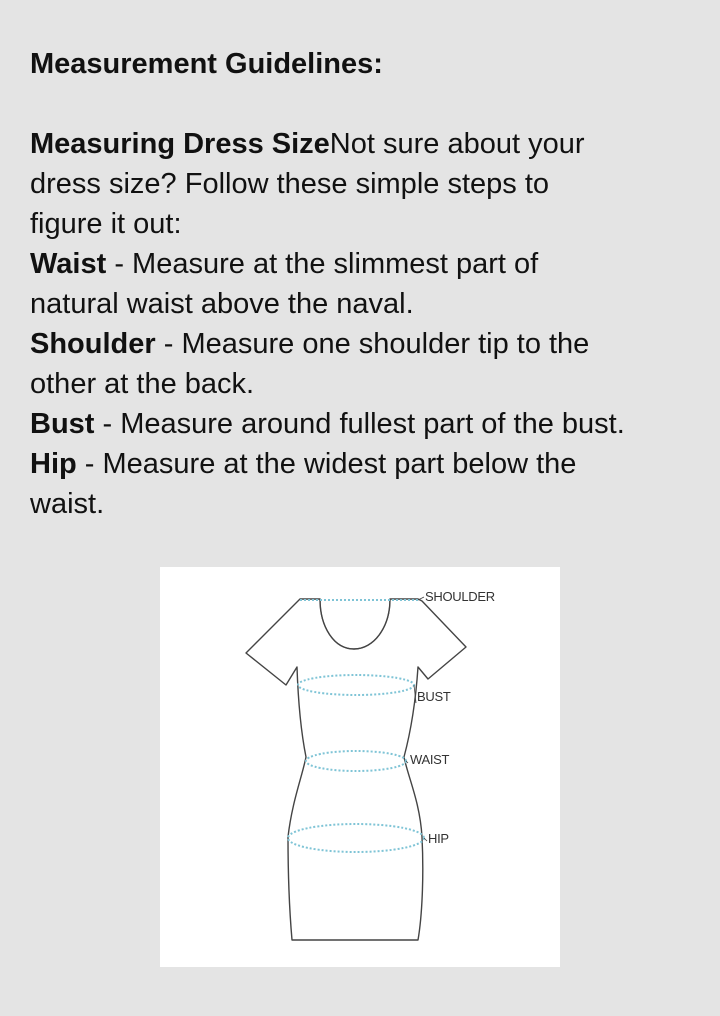  I want to click on bust-measure-ellipse, so click(356, 685).